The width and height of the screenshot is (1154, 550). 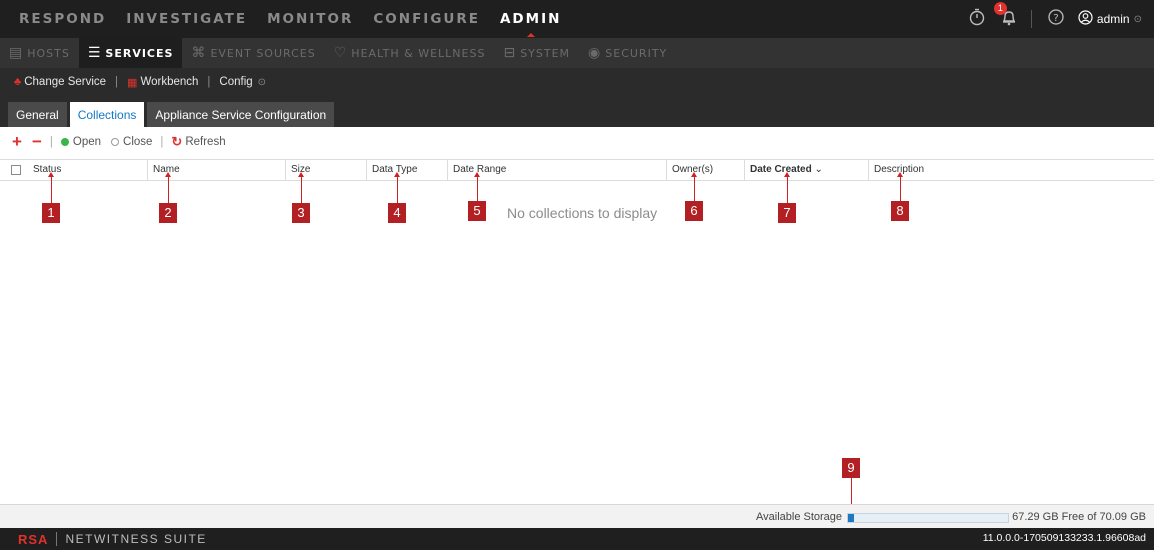 I want to click on sort-descending-icon: ⌄, so click(x=818, y=169).